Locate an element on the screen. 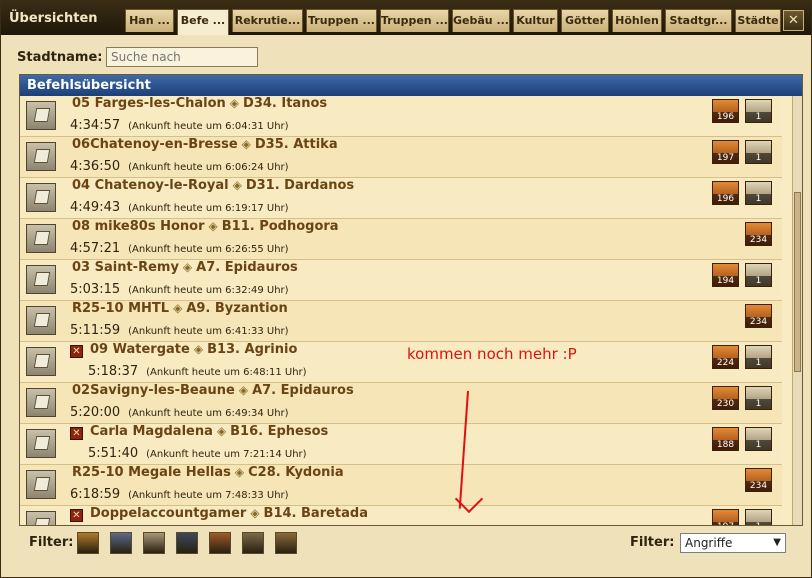 Image resolution: width=812 pixels, height=578 pixels. target-city-link: B13. Agrinio is located at coordinates (252, 349).